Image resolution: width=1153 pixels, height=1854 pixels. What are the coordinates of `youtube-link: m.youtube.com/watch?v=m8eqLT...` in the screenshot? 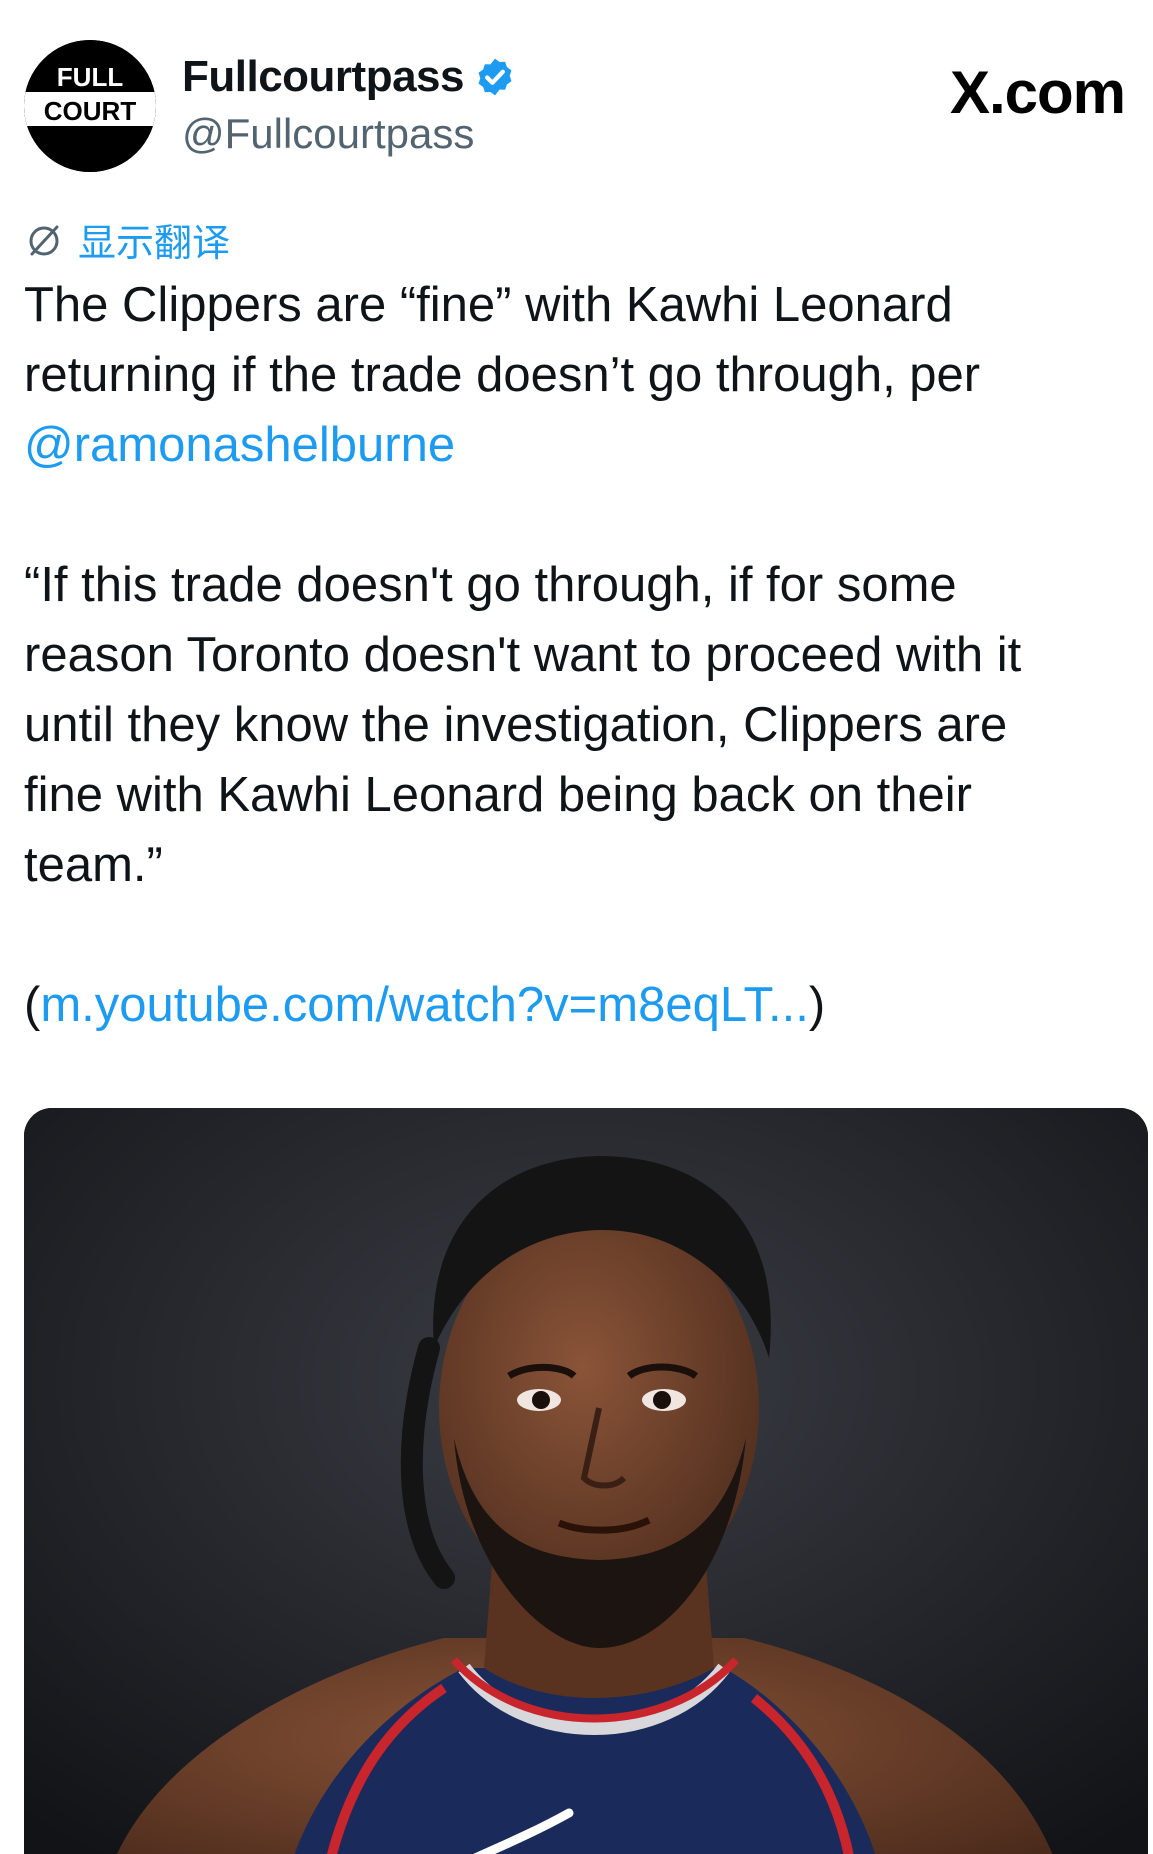 It's located at (424, 1005).